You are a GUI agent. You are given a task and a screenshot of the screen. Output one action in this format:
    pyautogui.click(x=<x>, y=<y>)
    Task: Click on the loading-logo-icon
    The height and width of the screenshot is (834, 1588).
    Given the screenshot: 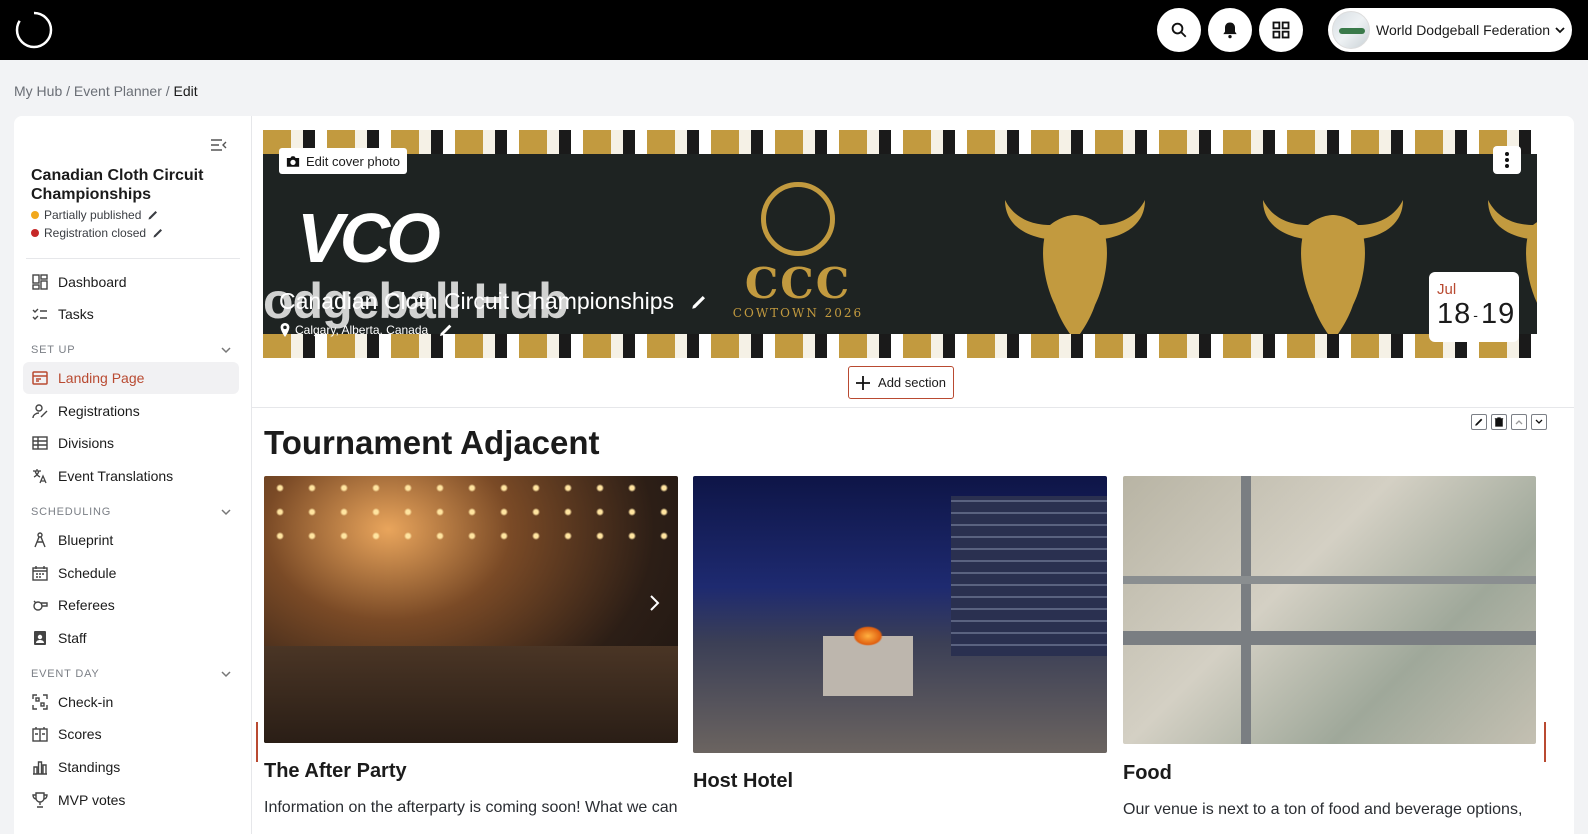 What is the action you would take?
    pyautogui.click(x=34, y=30)
    